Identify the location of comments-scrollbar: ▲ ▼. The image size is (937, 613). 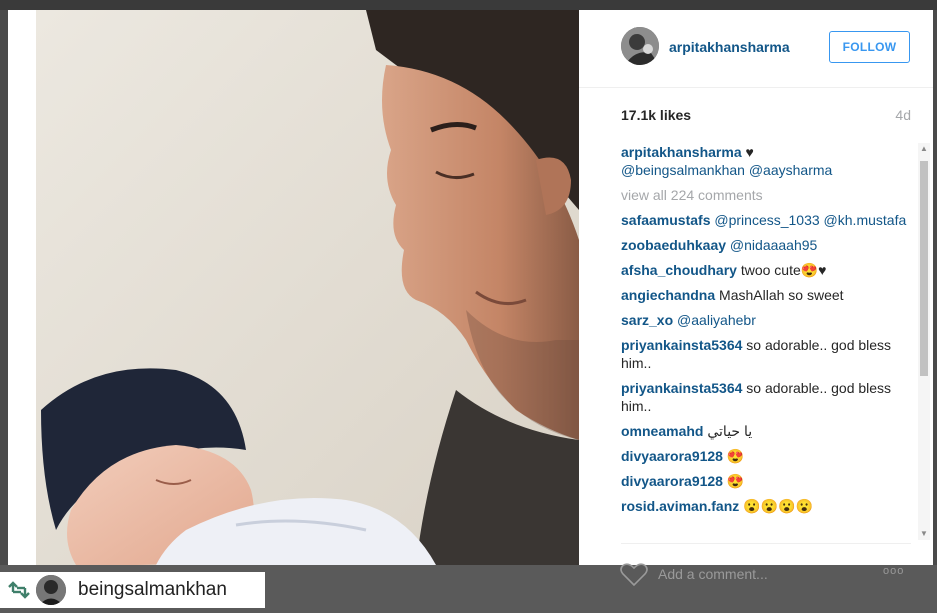
(924, 341).